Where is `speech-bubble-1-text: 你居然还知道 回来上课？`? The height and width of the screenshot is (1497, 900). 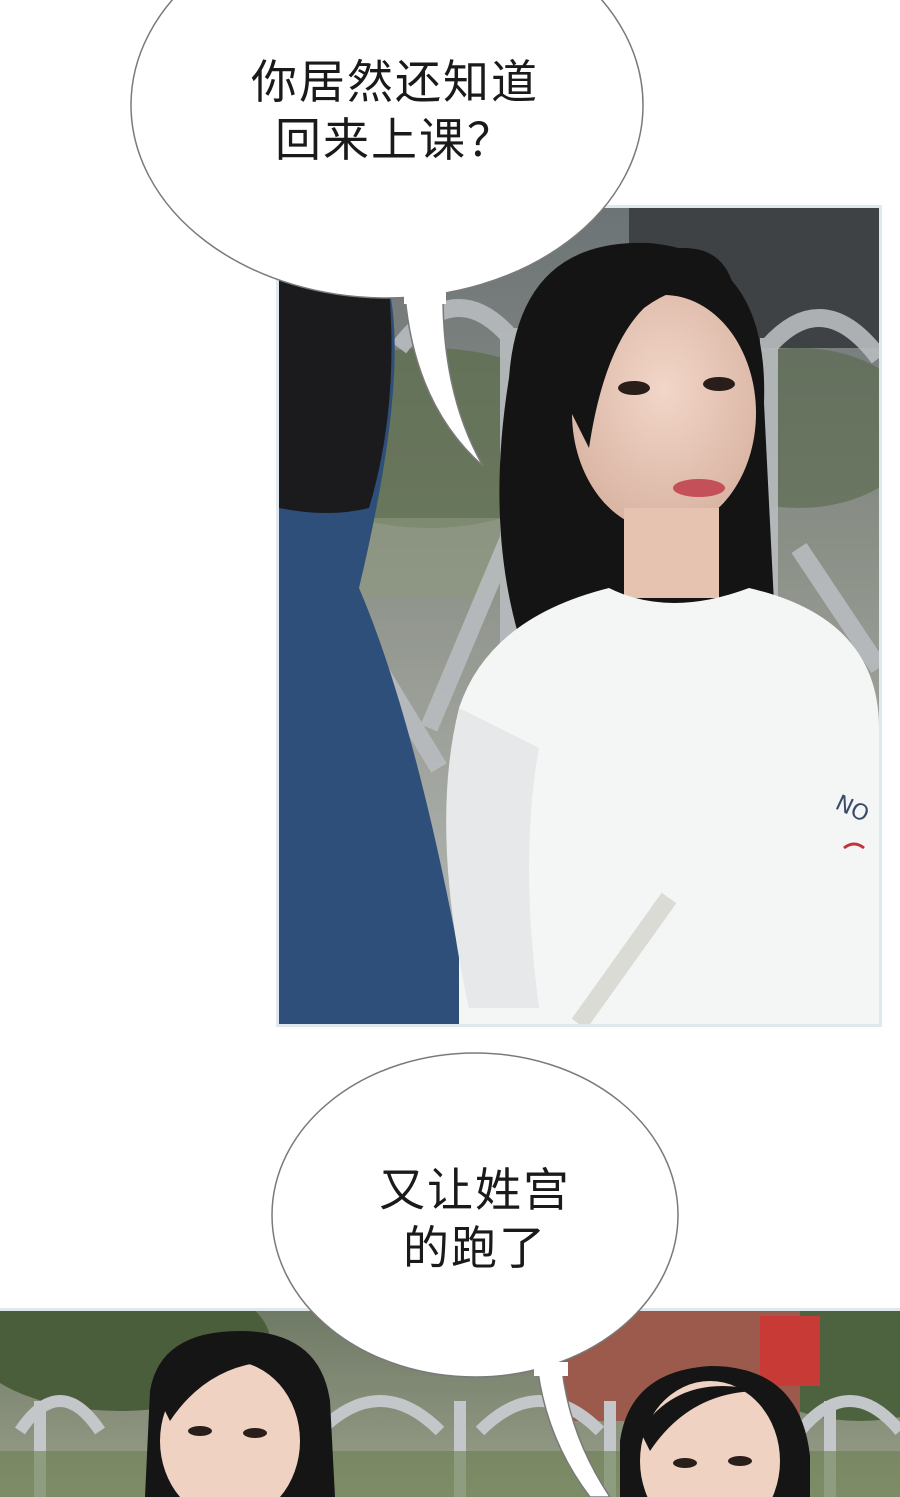
speech-bubble-1-text: 你居然还知道 回来上课？ is located at coordinates (395, 111).